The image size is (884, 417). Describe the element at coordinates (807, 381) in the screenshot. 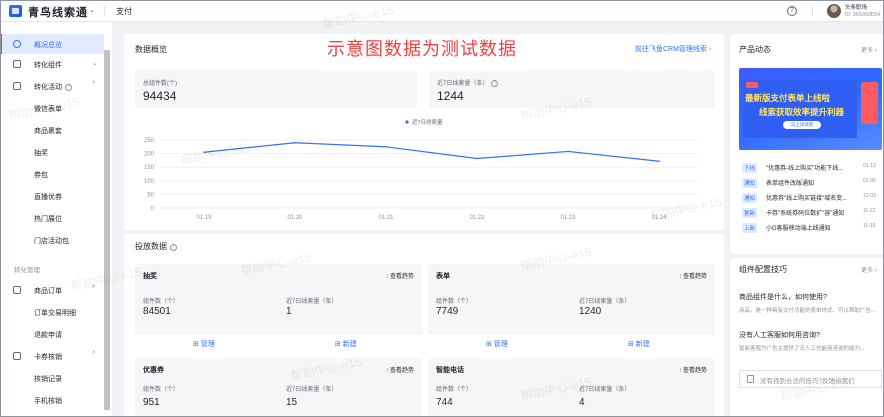

I see `feedback-label: 没有找到合适的技巧?反馈给我们` at that location.